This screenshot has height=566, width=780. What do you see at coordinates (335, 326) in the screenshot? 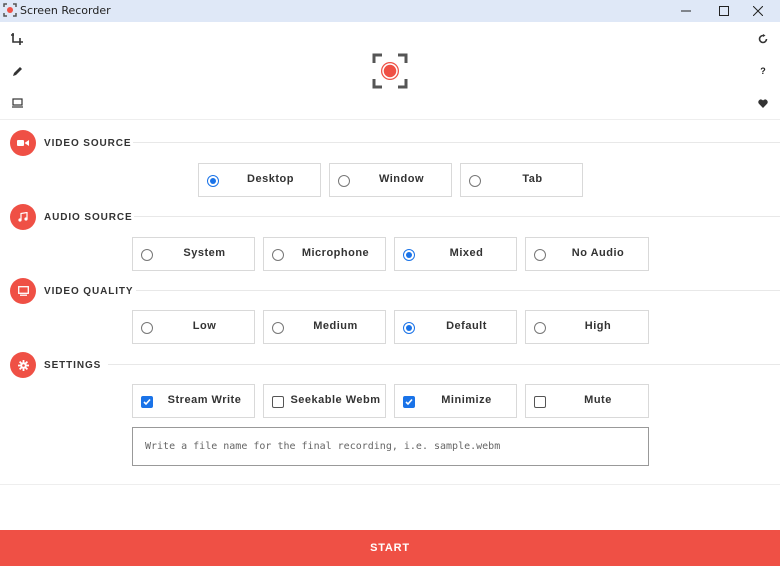
I see `option-label: Medium` at bounding box center [335, 326].